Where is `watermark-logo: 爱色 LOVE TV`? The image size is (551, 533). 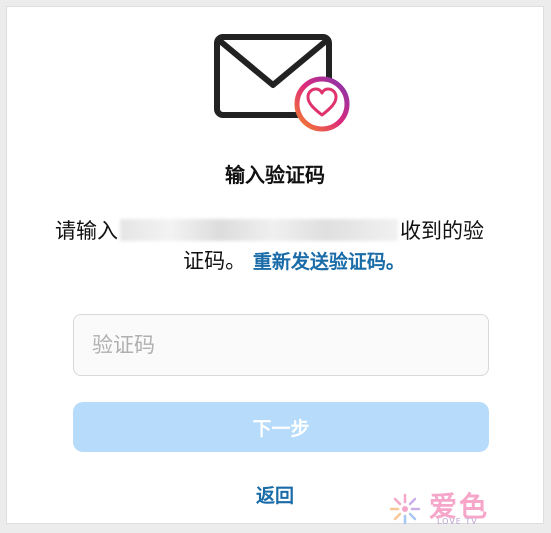
watermark-logo: 爱色 LOVE TV is located at coordinates (450, 508).